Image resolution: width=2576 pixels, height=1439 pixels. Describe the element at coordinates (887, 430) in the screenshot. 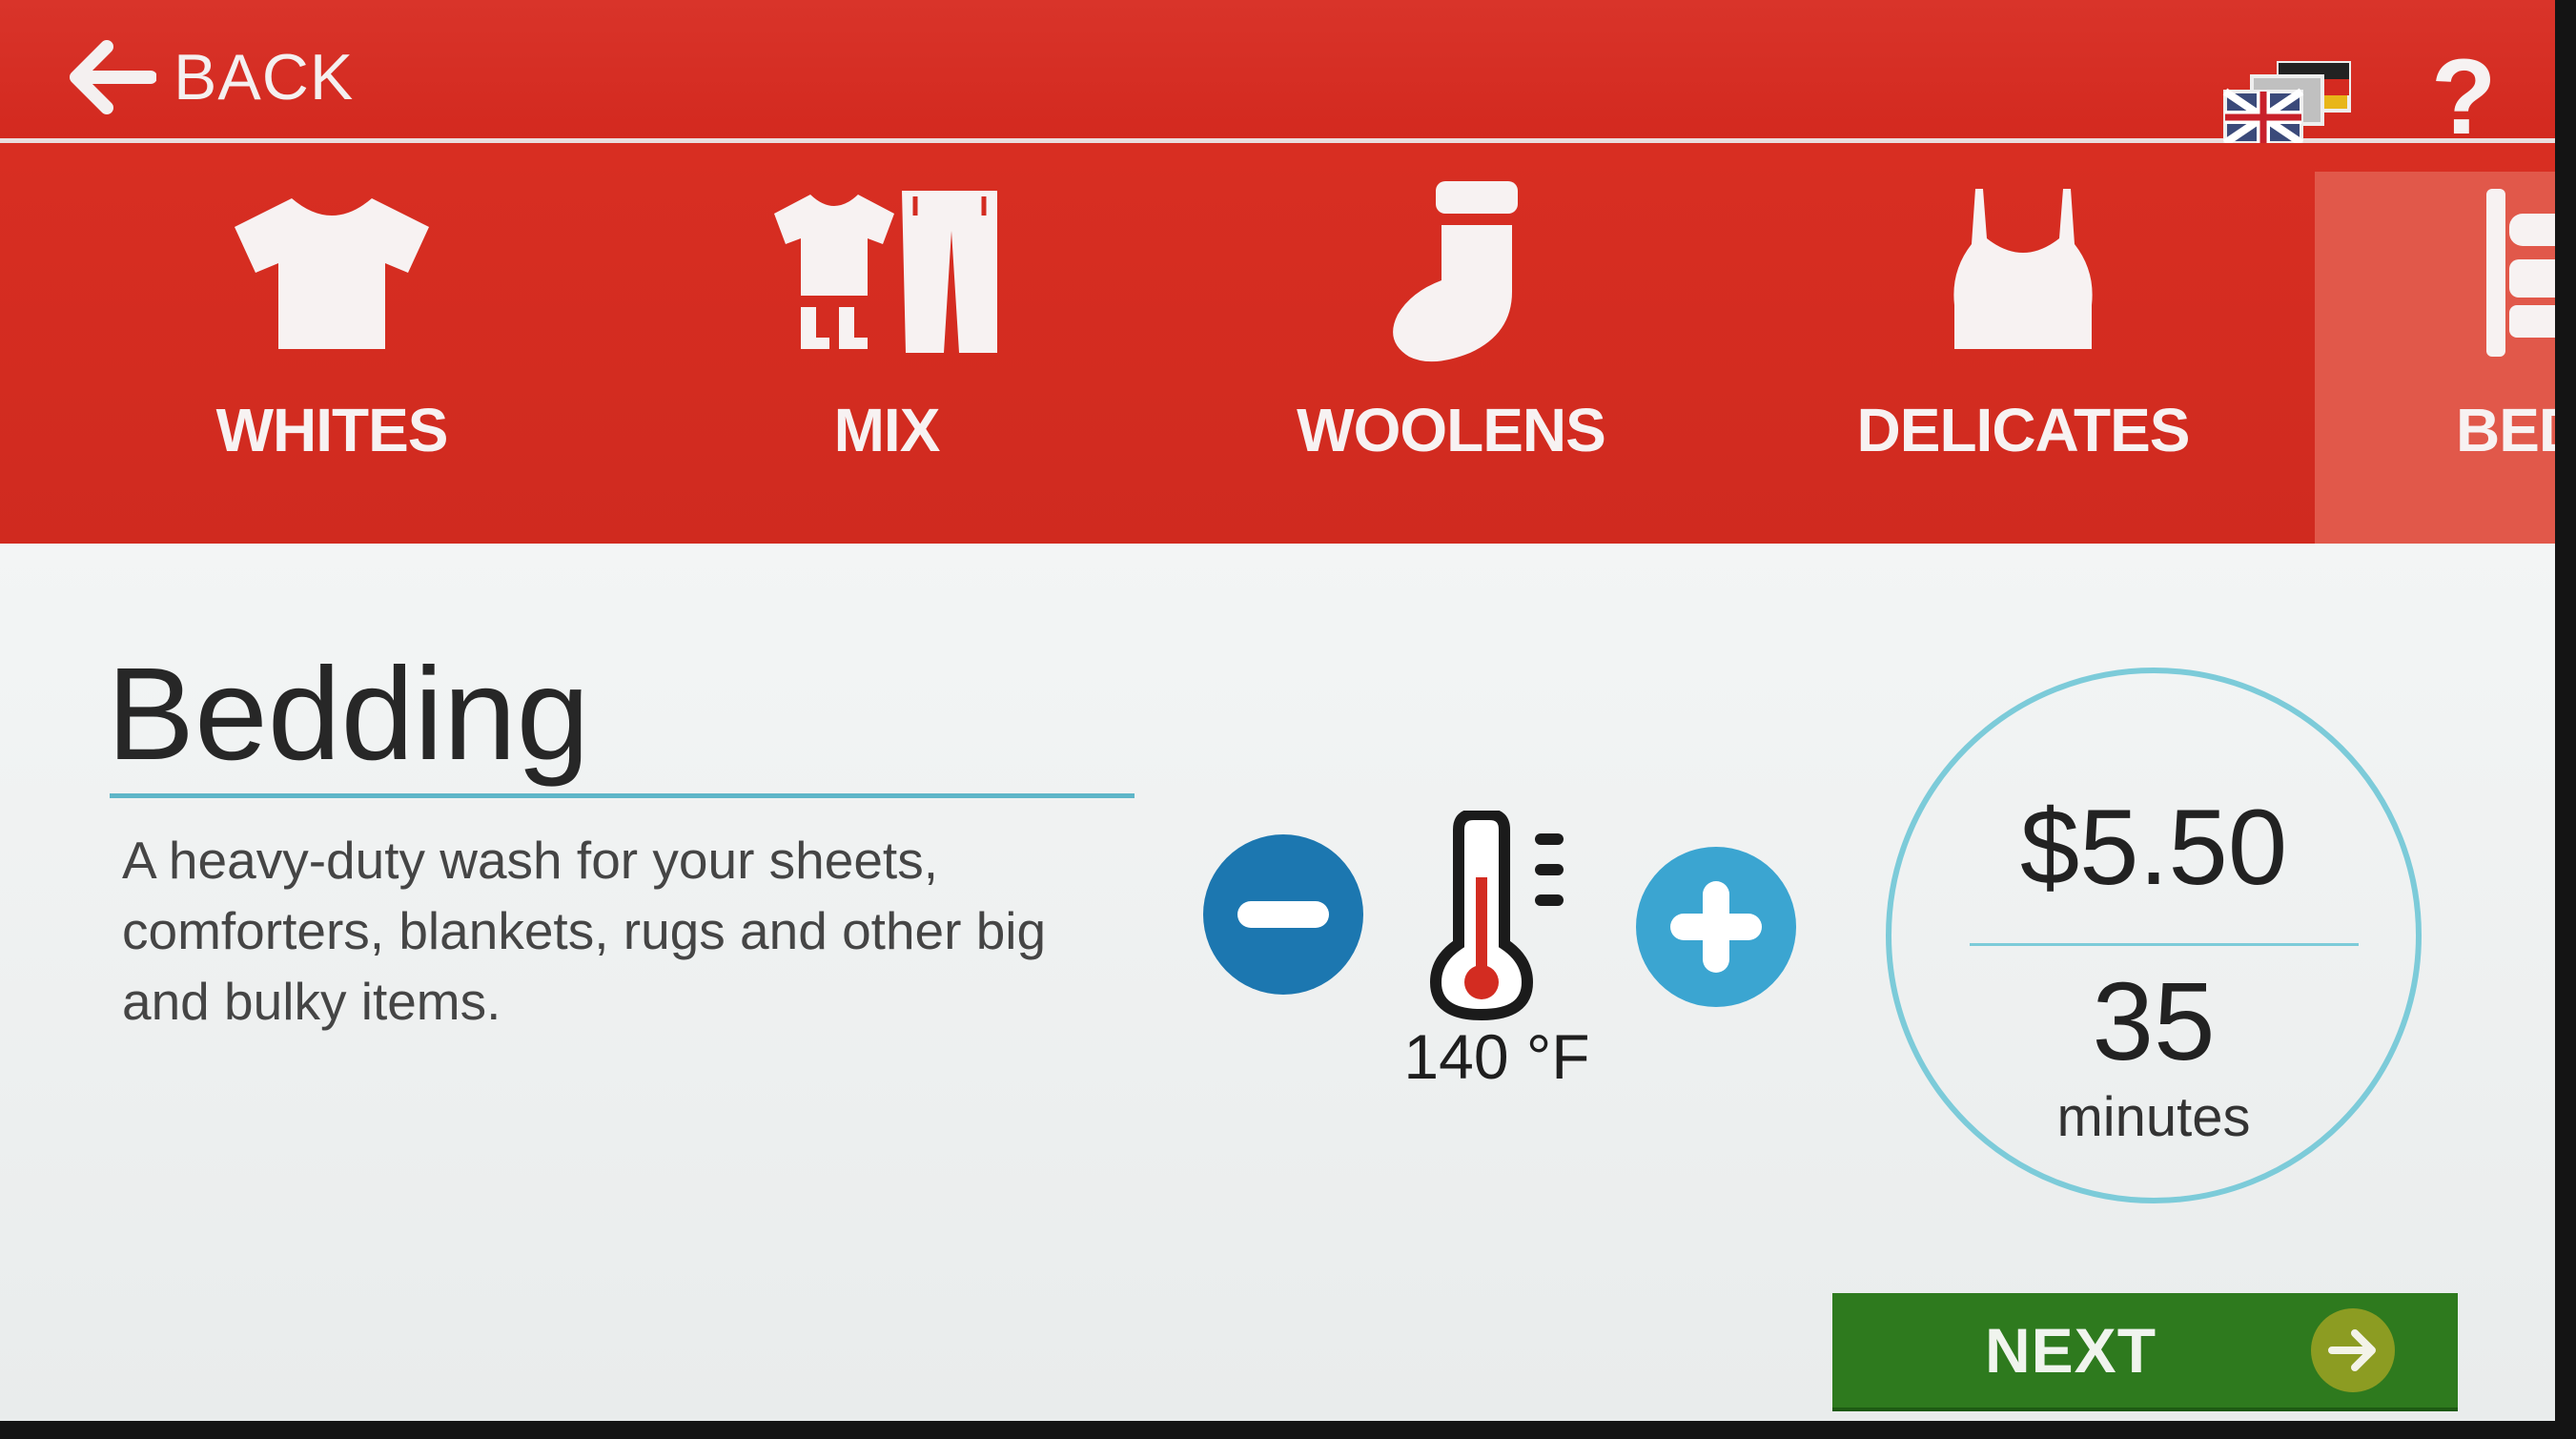

I see `category-label: MIX` at that location.